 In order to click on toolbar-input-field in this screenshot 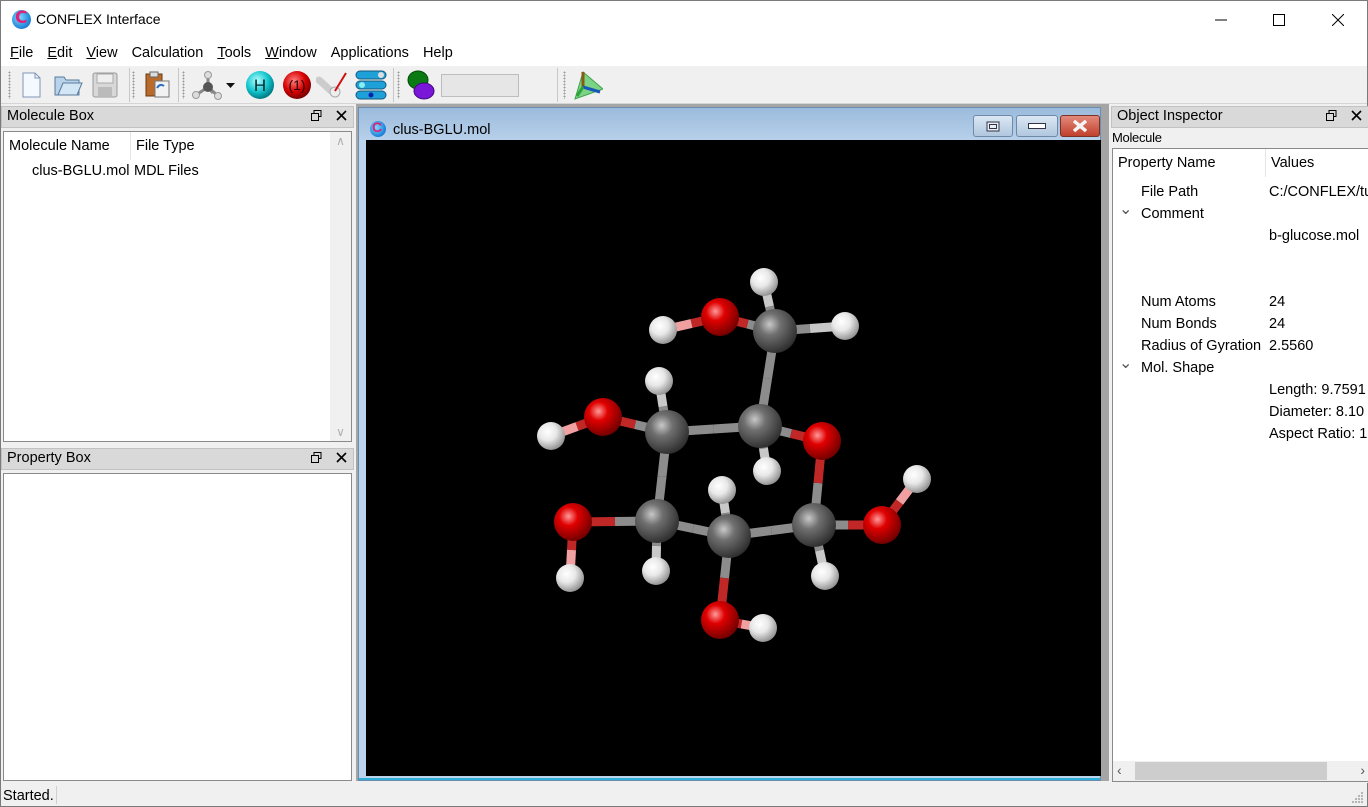, I will do `click(480, 85)`.